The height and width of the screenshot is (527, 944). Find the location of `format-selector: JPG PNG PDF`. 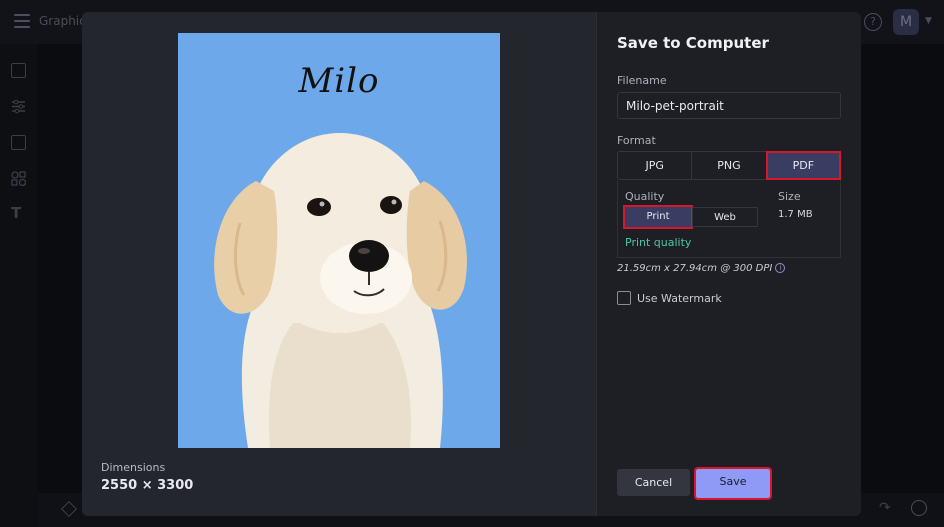

format-selector: JPG PNG PDF is located at coordinates (729, 165).